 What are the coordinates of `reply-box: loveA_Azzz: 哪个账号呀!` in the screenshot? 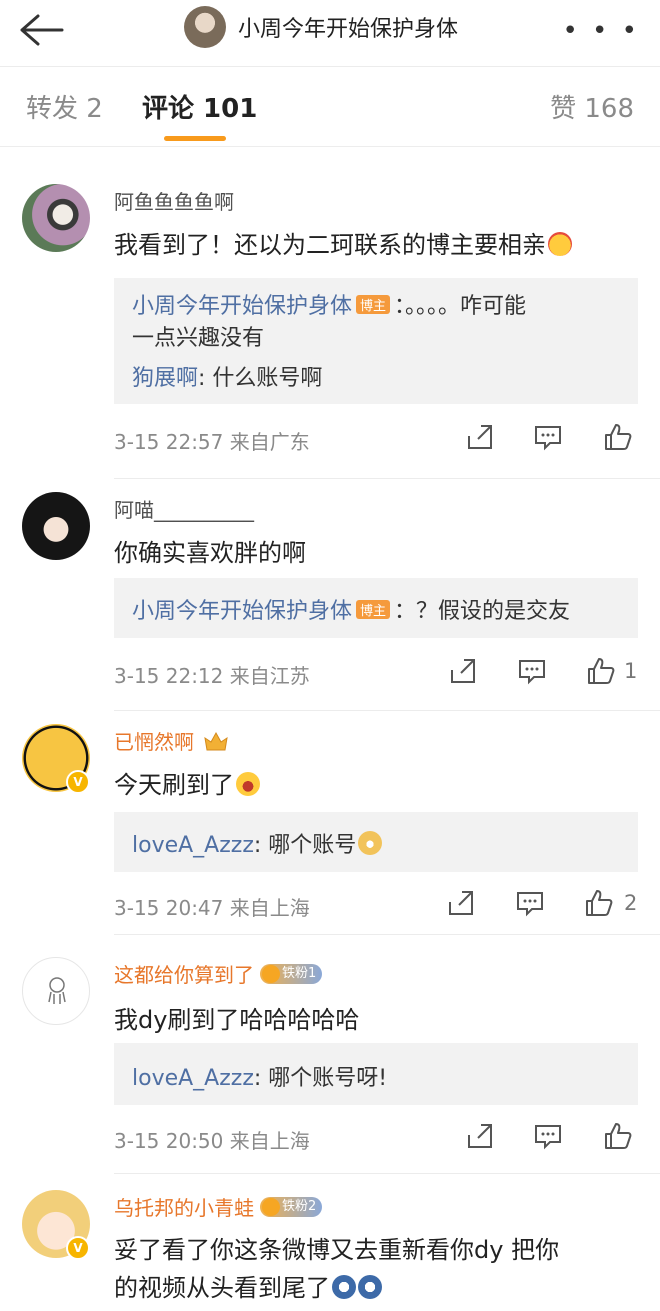 It's located at (376, 1074).